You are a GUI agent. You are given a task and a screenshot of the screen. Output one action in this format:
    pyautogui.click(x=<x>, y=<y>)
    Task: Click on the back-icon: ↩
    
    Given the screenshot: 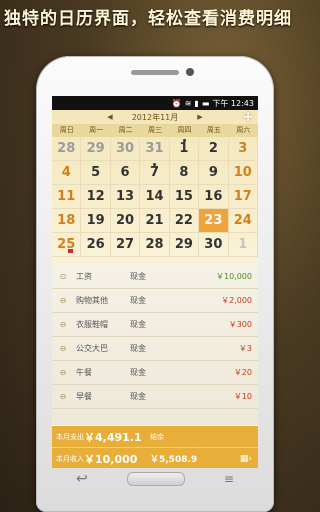 What is the action you would take?
    pyautogui.click(x=82, y=479)
    